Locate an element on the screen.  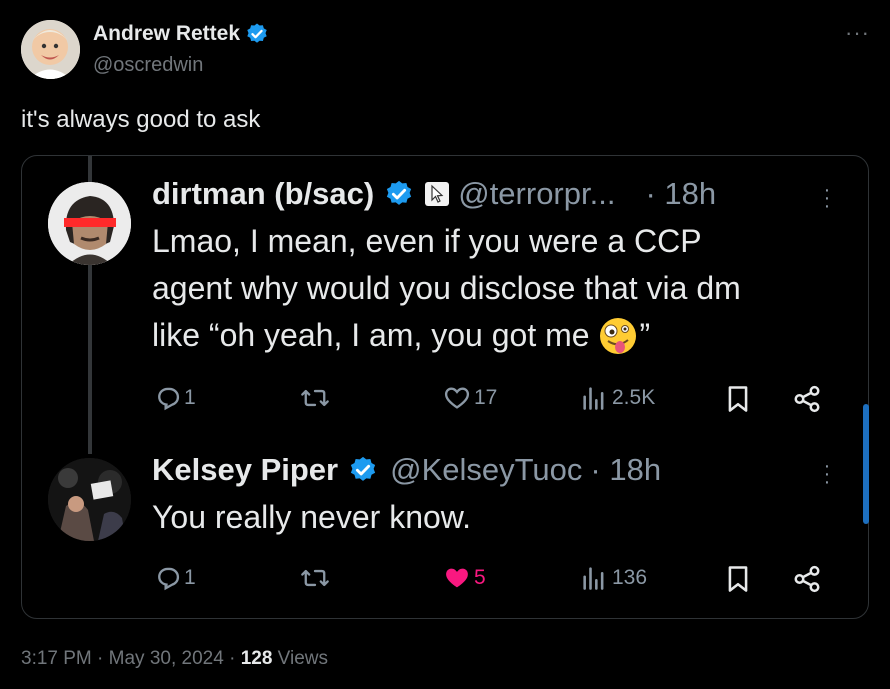
tweet1-view-count: 2.5K is located at coordinates (634, 397).